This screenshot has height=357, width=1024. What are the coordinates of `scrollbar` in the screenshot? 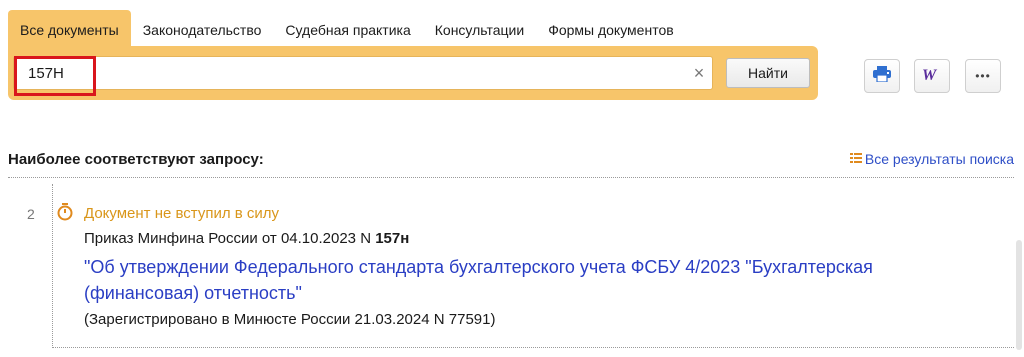 It's located at (1019, 295).